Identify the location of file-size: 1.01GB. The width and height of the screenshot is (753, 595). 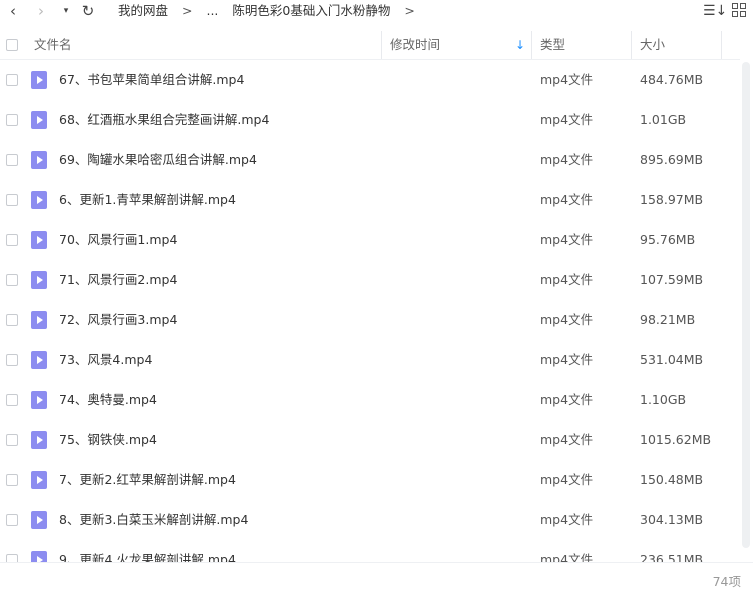
(663, 119).